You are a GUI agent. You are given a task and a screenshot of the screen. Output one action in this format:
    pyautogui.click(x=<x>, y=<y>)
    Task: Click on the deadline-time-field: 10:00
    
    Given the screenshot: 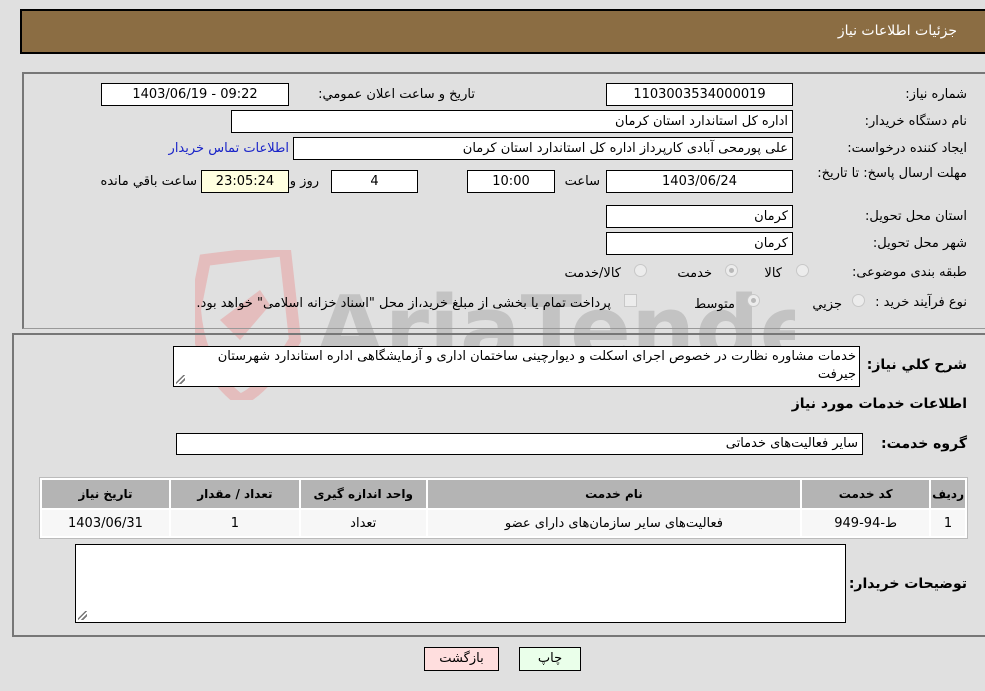 What is the action you would take?
    pyautogui.click(x=511, y=181)
    